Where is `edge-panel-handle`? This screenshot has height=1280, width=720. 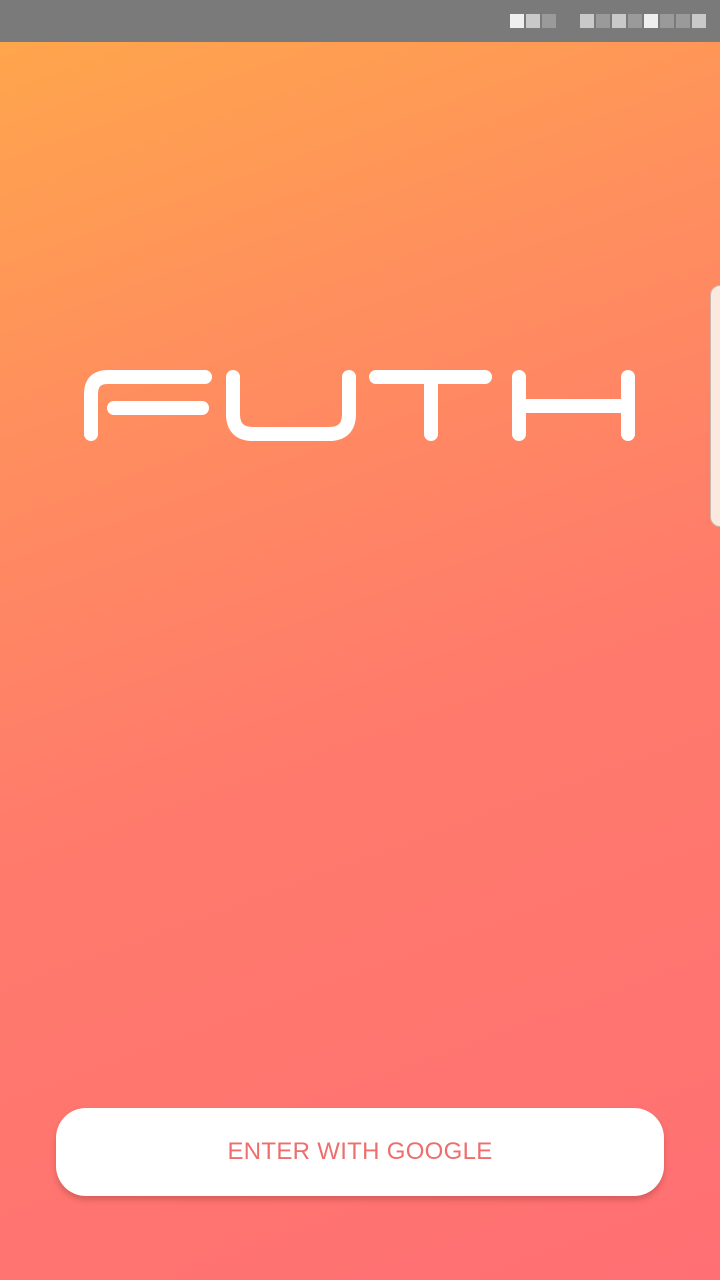 edge-panel-handle is located at coordinates (715, 406).